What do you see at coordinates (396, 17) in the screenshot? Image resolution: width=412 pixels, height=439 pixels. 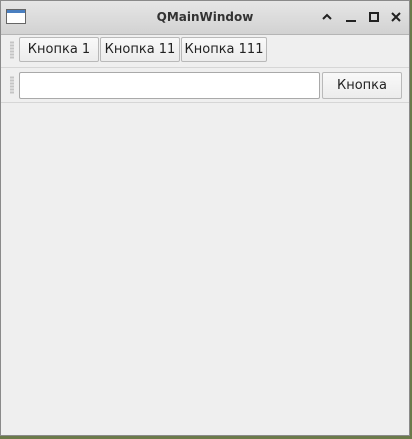 I see `close-icon` at bounding box center [396, 17].